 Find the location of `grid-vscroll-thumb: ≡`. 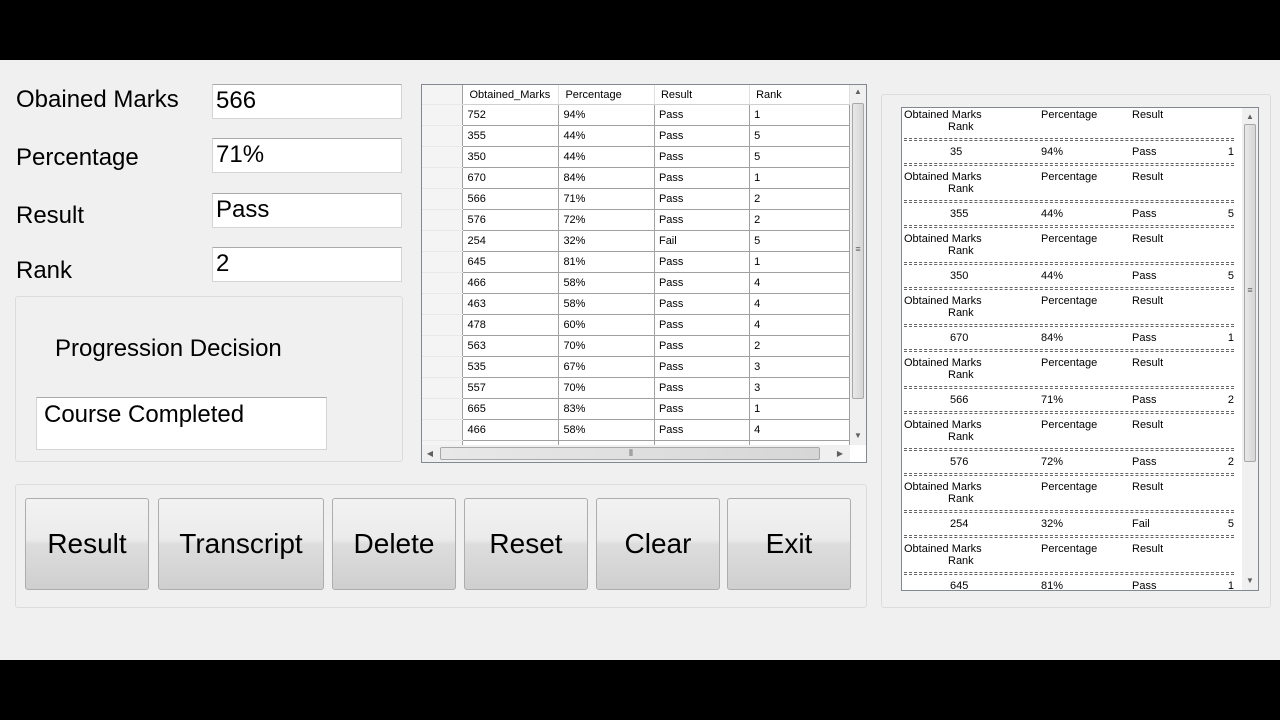

grid-vscroll-thumb: ≡ is located at coordinates (858, 251).